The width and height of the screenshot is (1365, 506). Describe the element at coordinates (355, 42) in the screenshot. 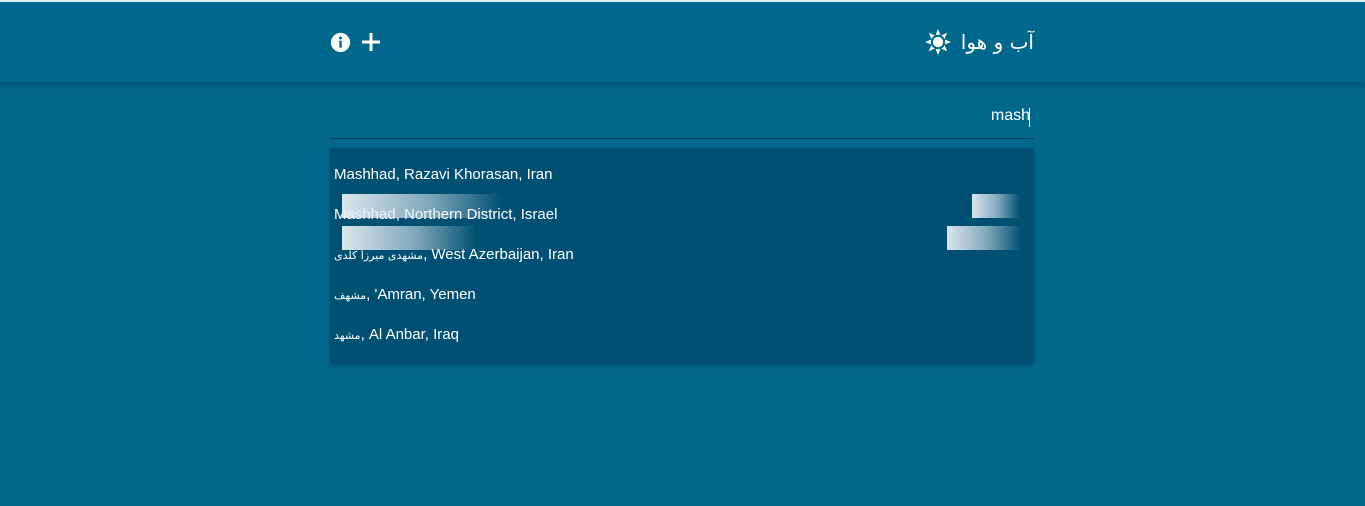

I see `header-actions` at that location.